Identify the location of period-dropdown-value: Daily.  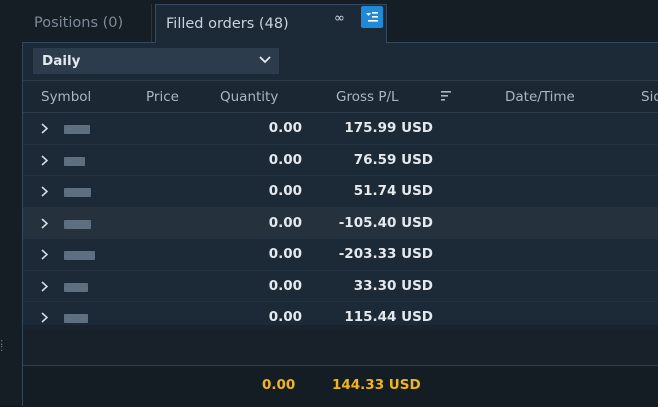
(61, 61).